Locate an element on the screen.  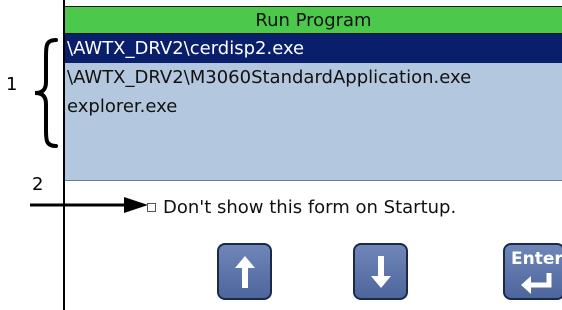
arrow-down-icon is located at coordinates (380, 271).